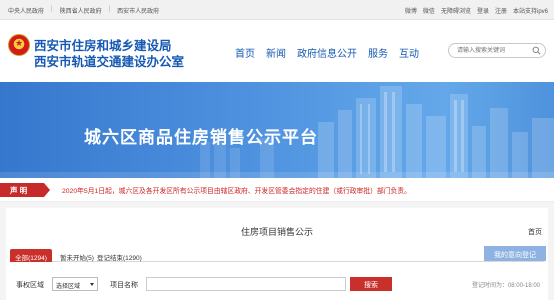 This screenshot has height=300, width=554. What do you see at coordinates (515, 253) in the screenshot?
I see `my-registration-button: 我的意向登记` at bounding box center [515, 253].